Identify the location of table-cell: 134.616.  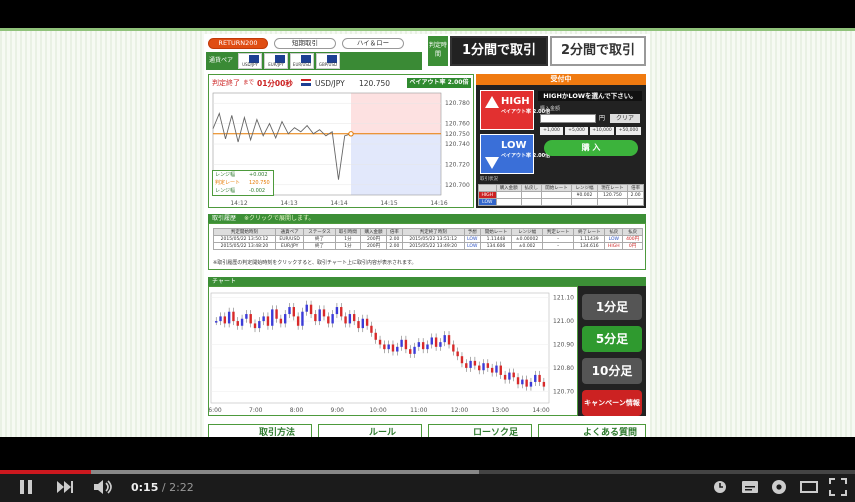
(589, 246).